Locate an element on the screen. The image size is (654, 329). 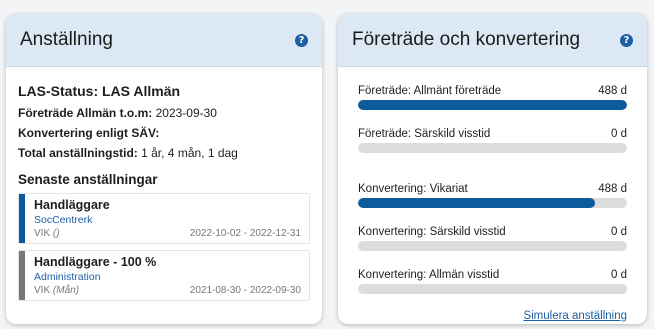
card-type-note: () is located at coordinates (56, 233).